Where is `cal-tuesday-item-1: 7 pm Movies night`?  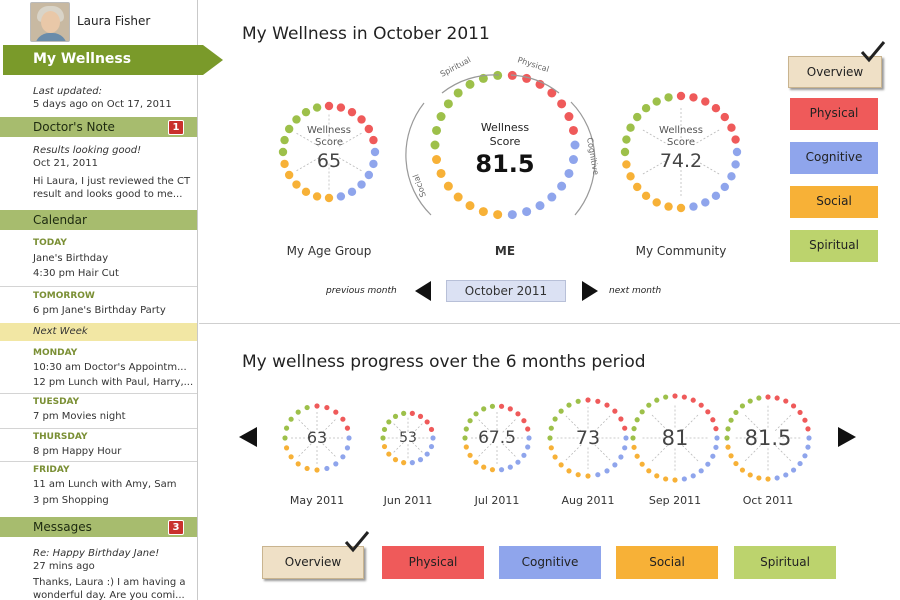
cal-tuesday-item-1: 7 pm Movies night is located at coordinates (79, 416).